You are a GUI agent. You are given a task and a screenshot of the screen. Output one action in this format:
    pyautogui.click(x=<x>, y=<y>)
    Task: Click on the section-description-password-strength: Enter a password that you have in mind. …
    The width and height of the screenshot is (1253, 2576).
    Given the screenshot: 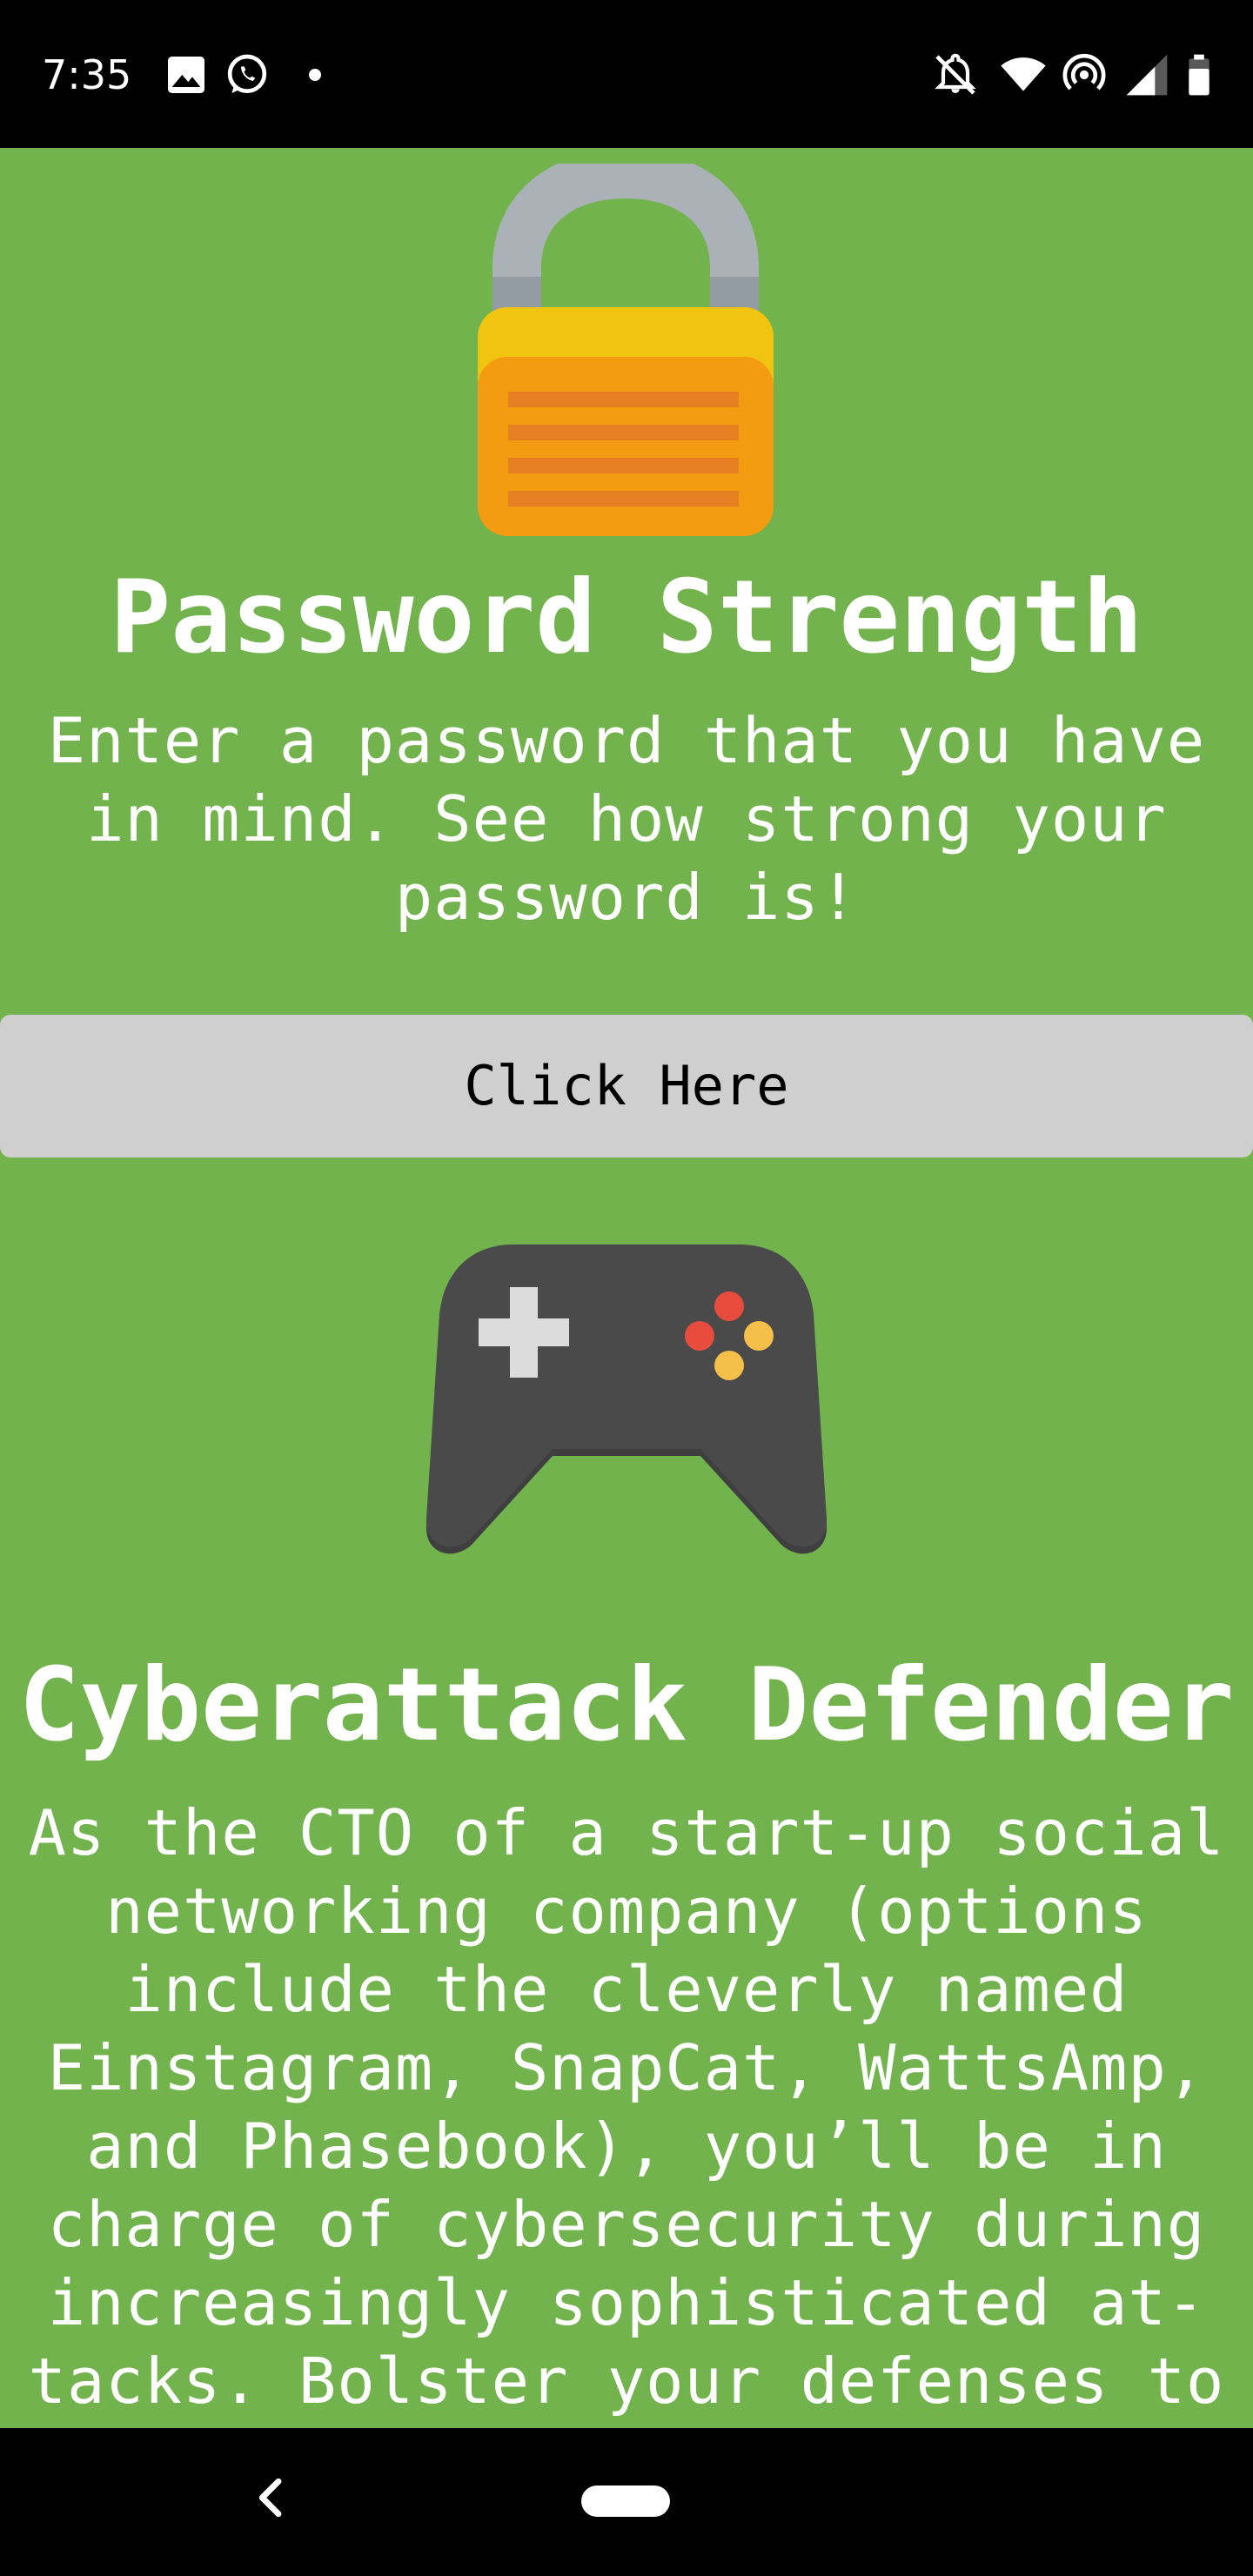 What is the action you would take?
    pyautogui.click(x=626, y=818)
    